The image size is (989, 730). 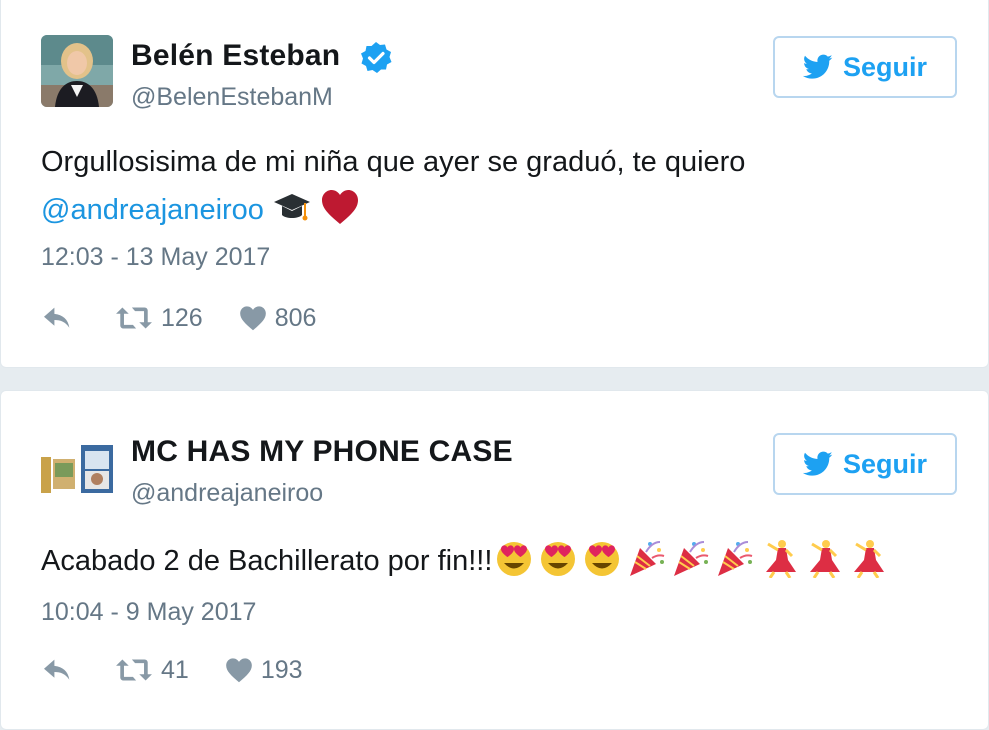 What do you see at coordinates (148, 612) in the screenshot?
I see `timestamp: 10:04 - 9 May 2017` at bounding box center [148, 612].